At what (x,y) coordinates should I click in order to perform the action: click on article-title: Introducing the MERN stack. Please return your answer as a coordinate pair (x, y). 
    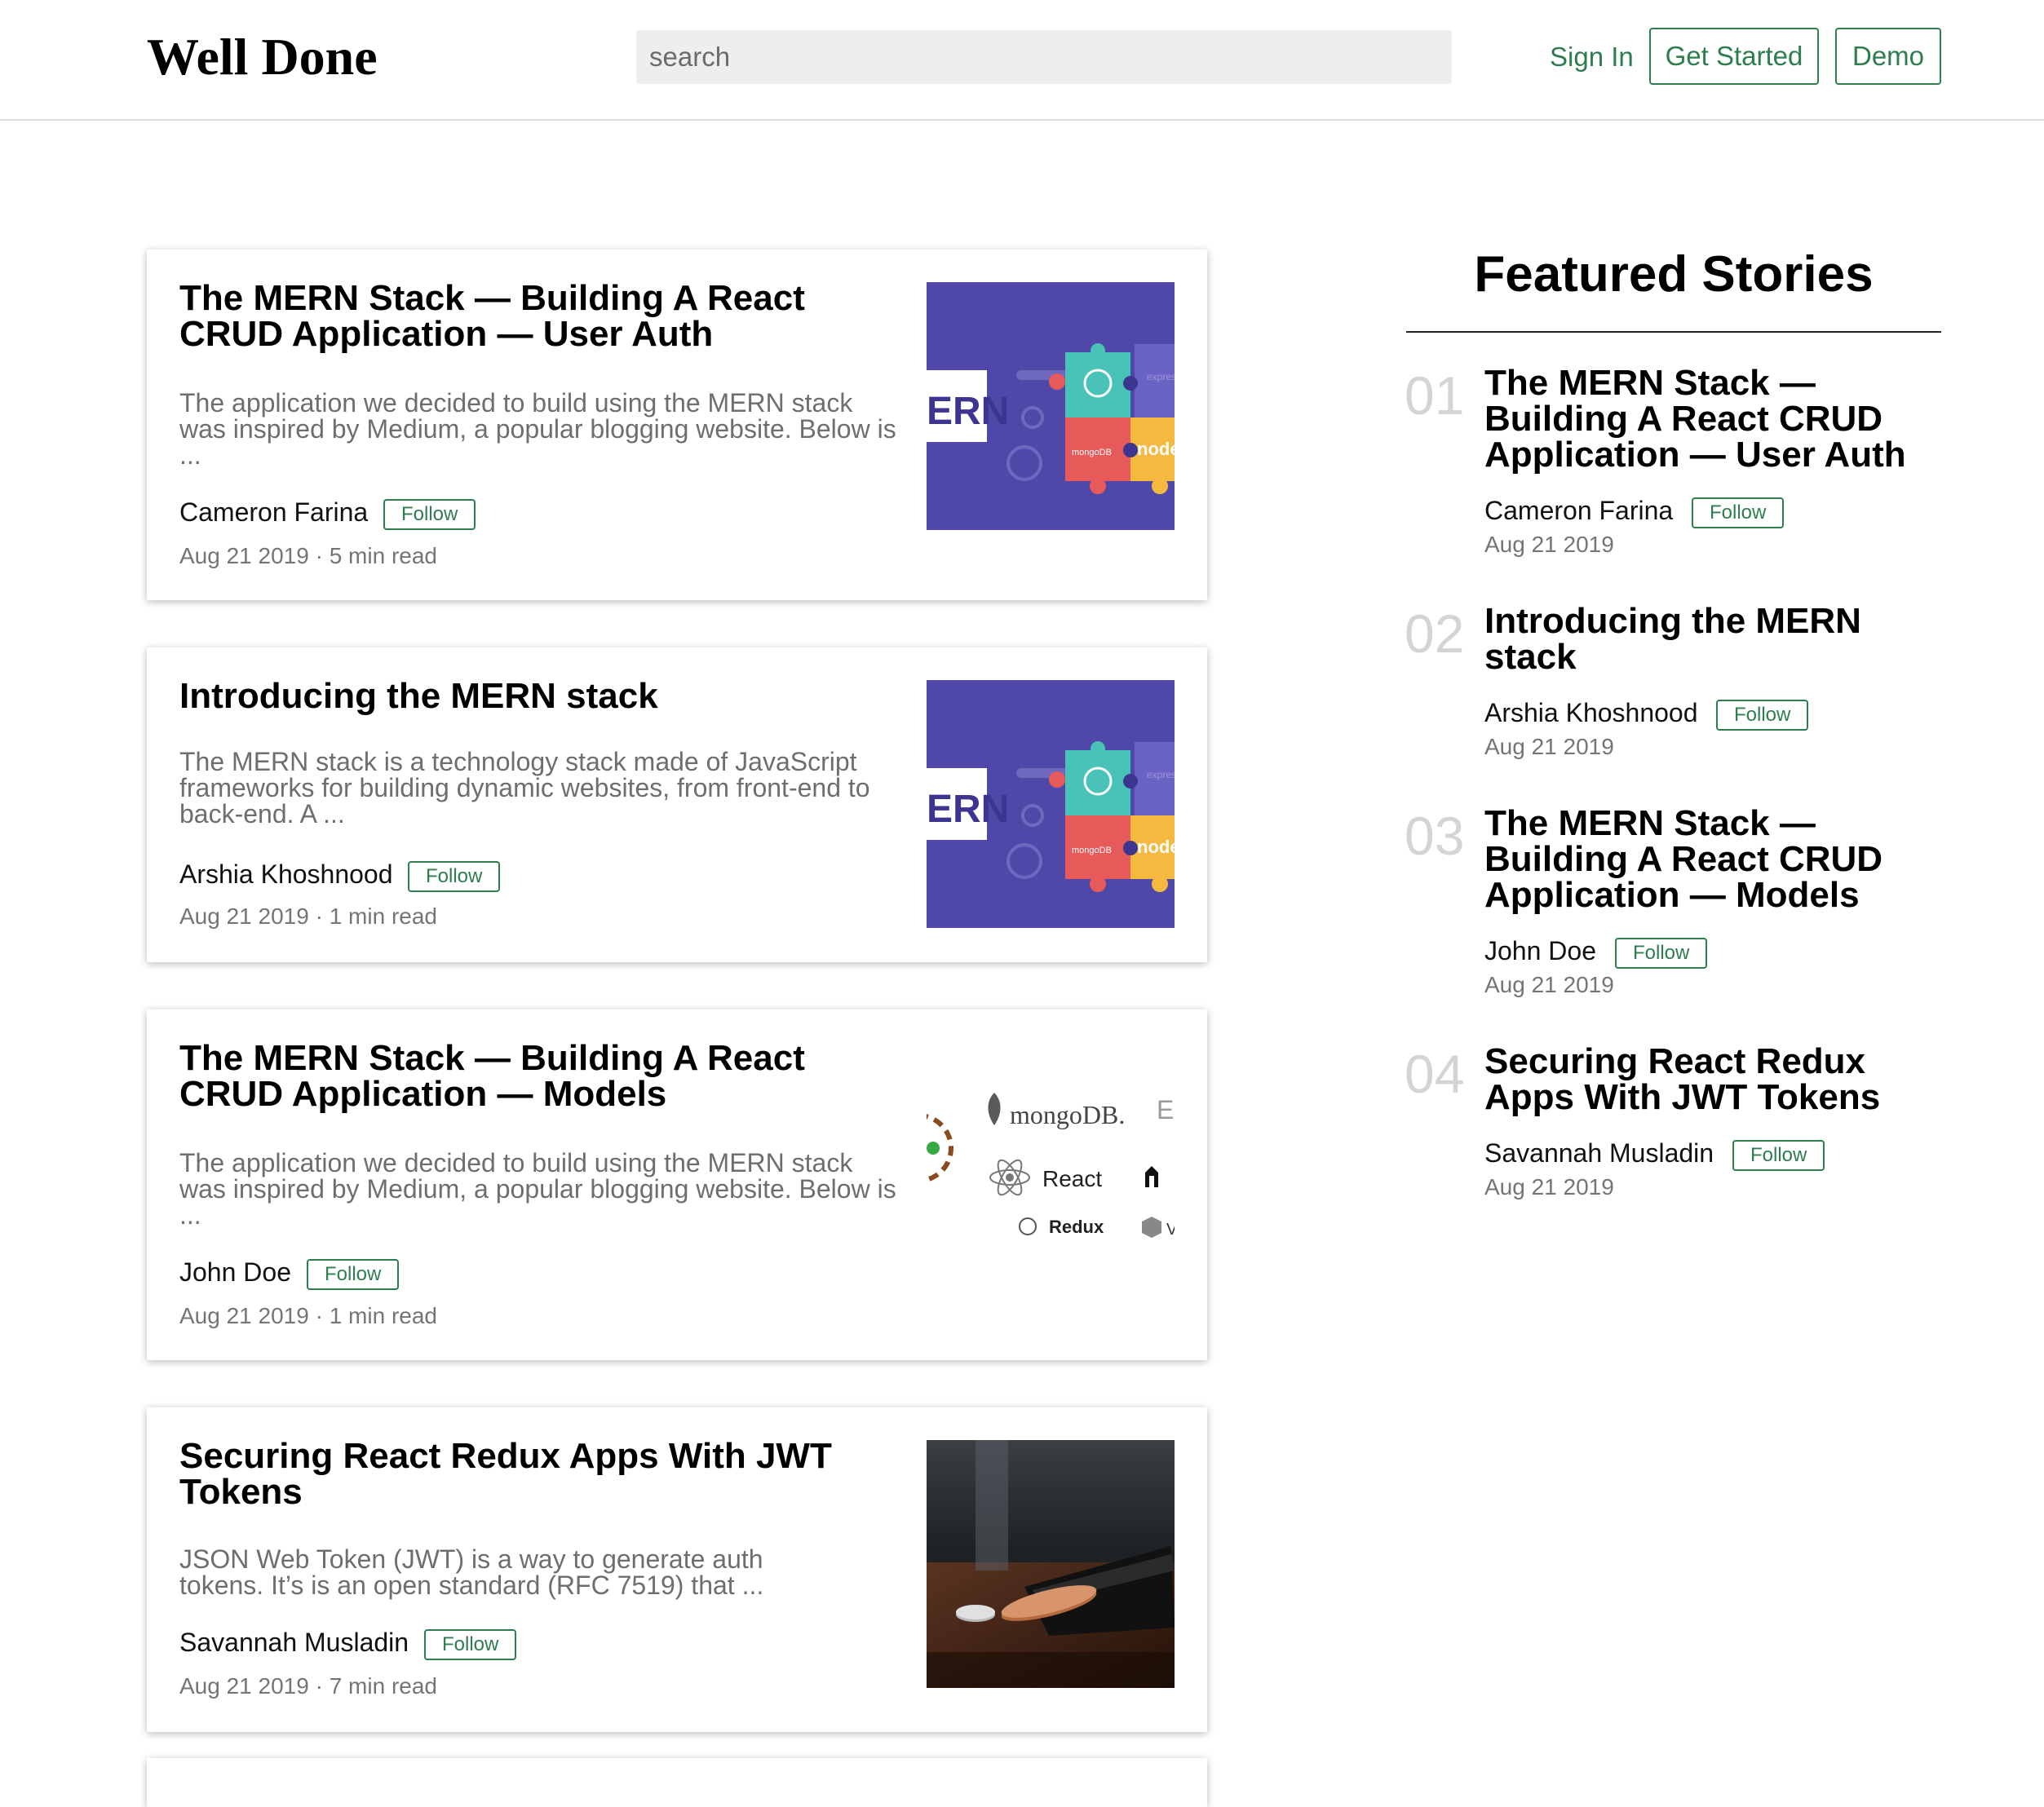
    Looking at the image, I should click on (522, 696).